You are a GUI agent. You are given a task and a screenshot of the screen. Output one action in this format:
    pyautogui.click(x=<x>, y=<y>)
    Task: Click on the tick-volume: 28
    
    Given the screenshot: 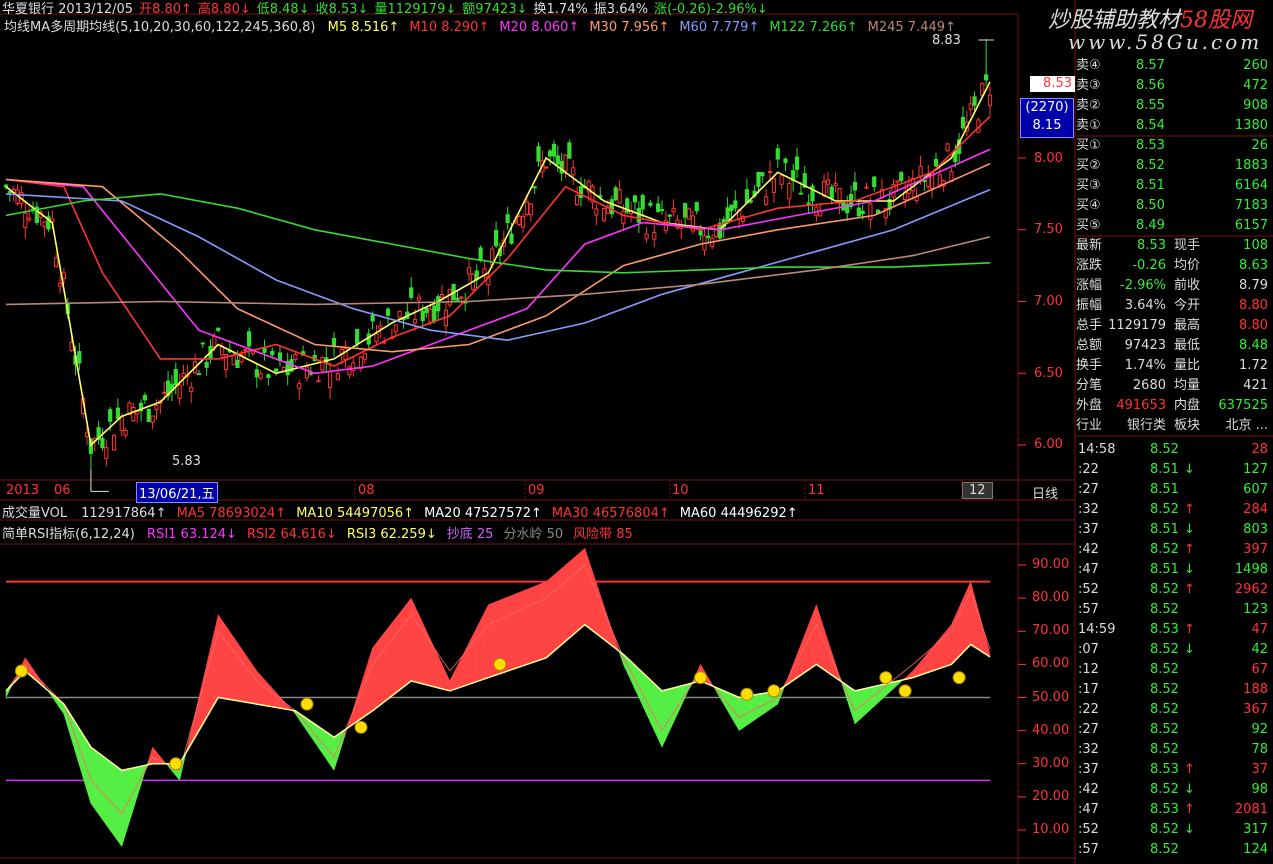 What is the action you would take?
    pyautogui.click(x=1259, y=449)
    